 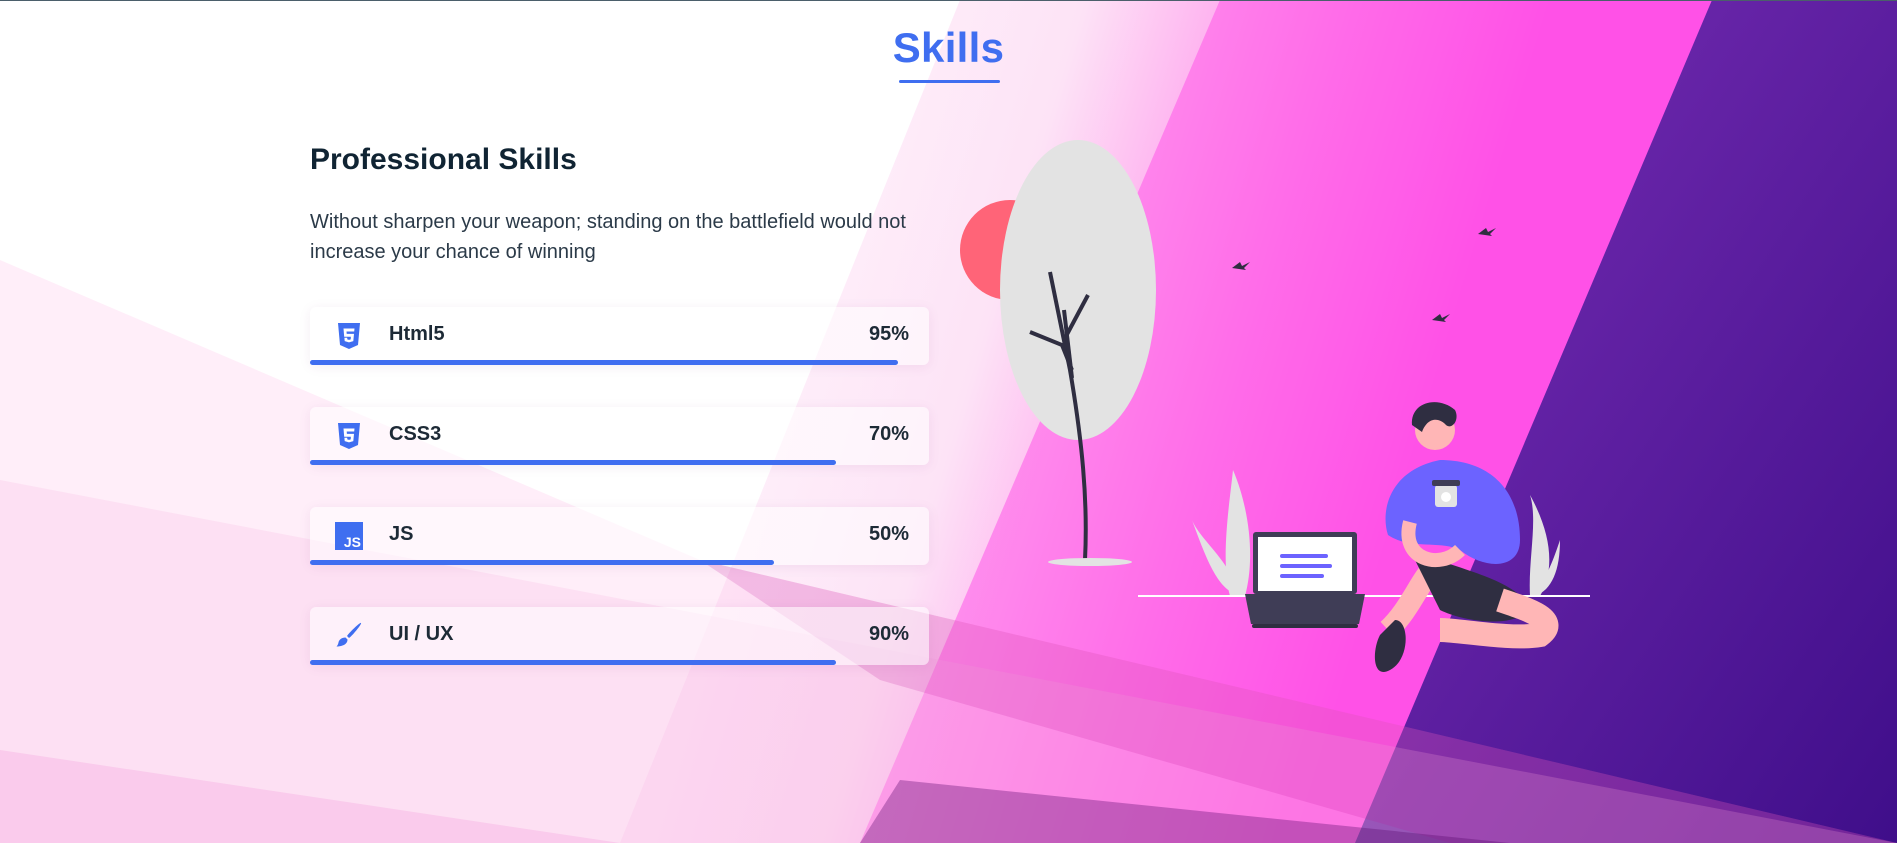 I want to click on skill-item-html5: Html5 95%, so click(x=619, y=336).